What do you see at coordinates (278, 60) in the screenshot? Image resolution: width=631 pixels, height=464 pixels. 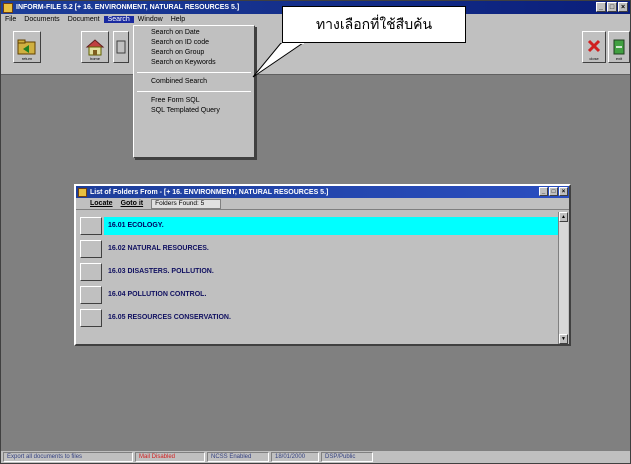 I see `callout-pointer` at bounding box center [278, 60].